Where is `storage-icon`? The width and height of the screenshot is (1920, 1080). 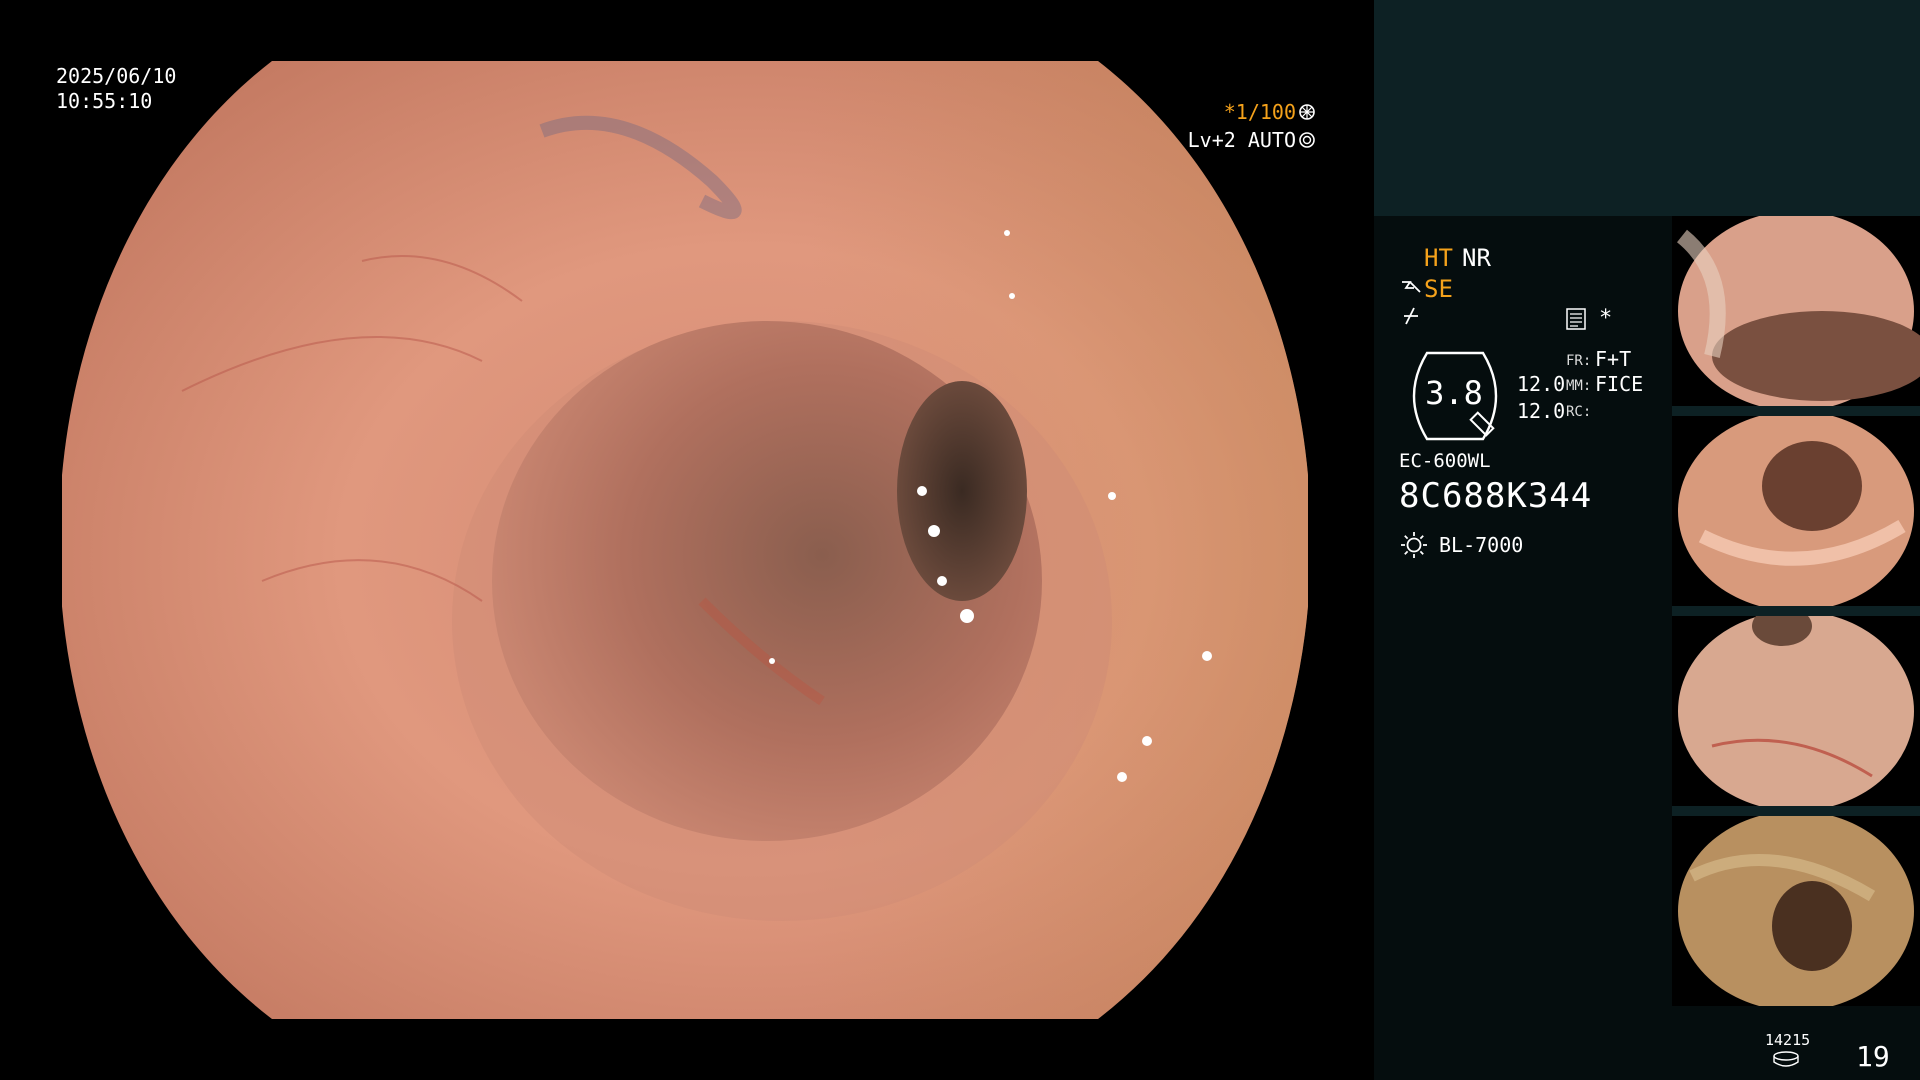
storage-icon is located at coordinates (1786, 1059).